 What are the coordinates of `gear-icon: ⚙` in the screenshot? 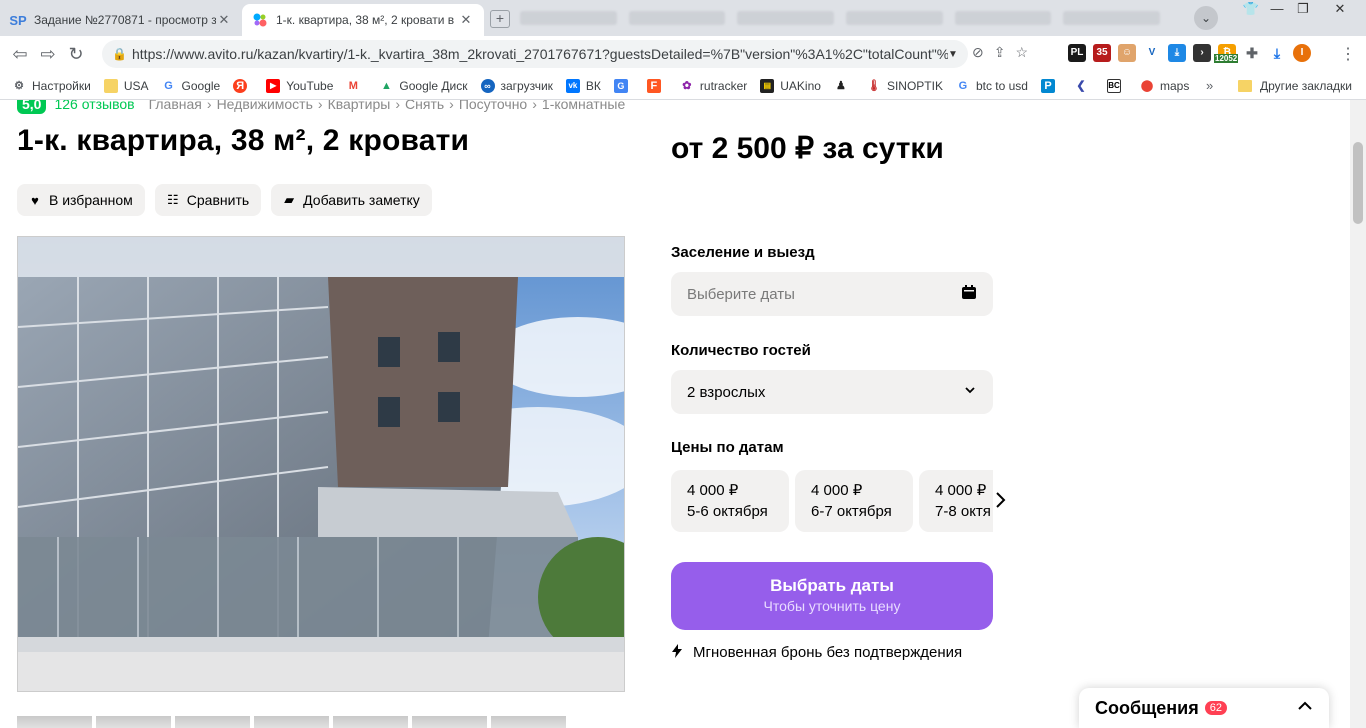 It's located at (19, 86).